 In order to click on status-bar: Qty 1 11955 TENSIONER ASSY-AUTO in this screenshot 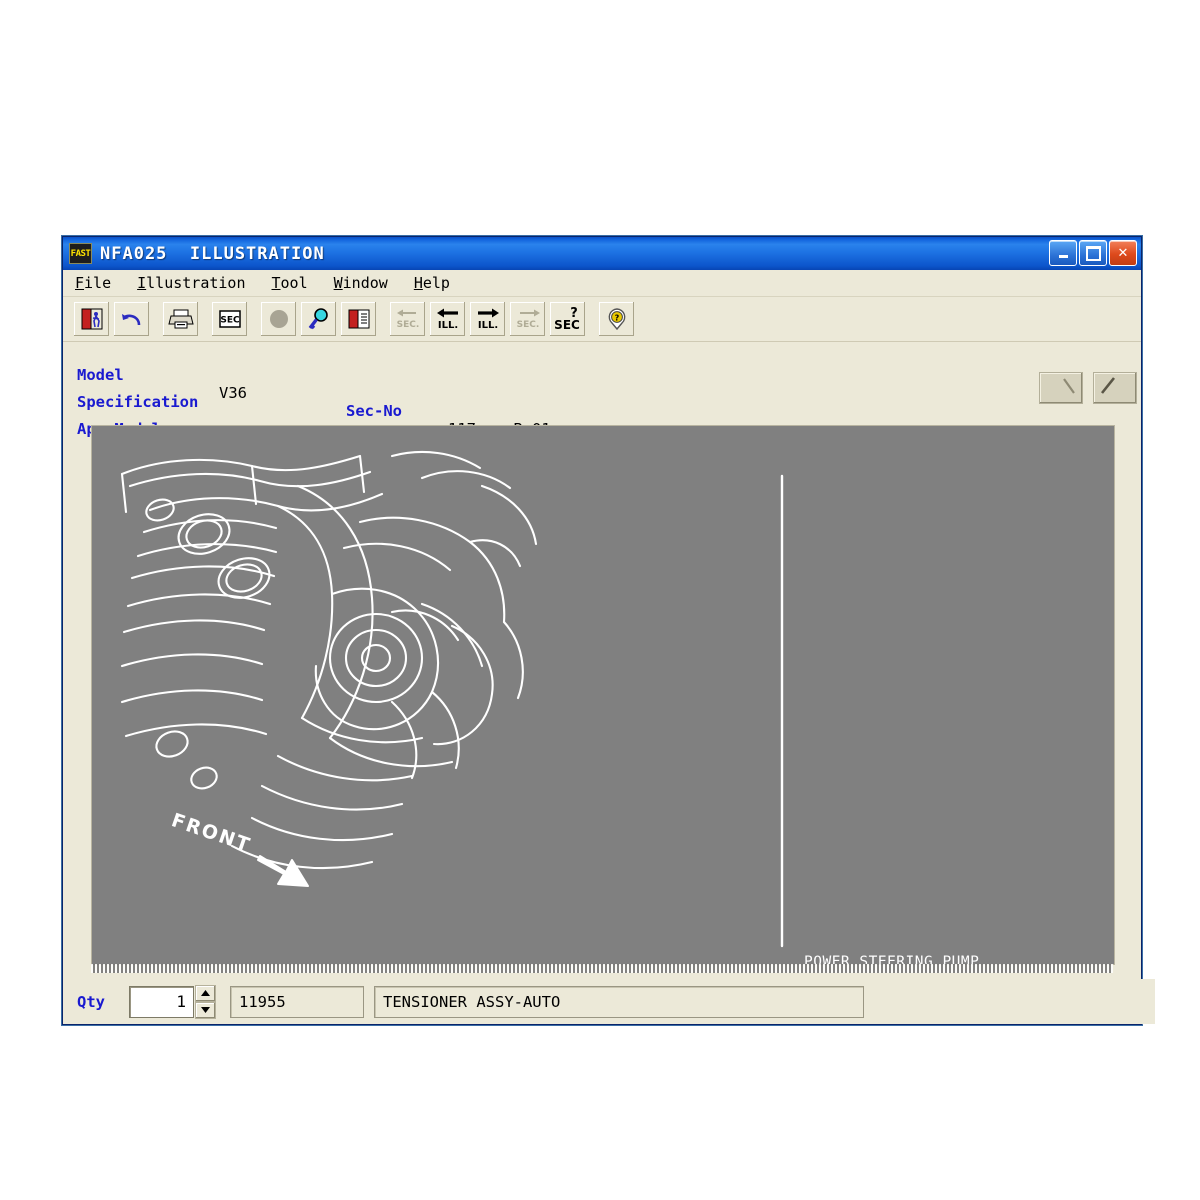, I will do `click(609, 1001)`.